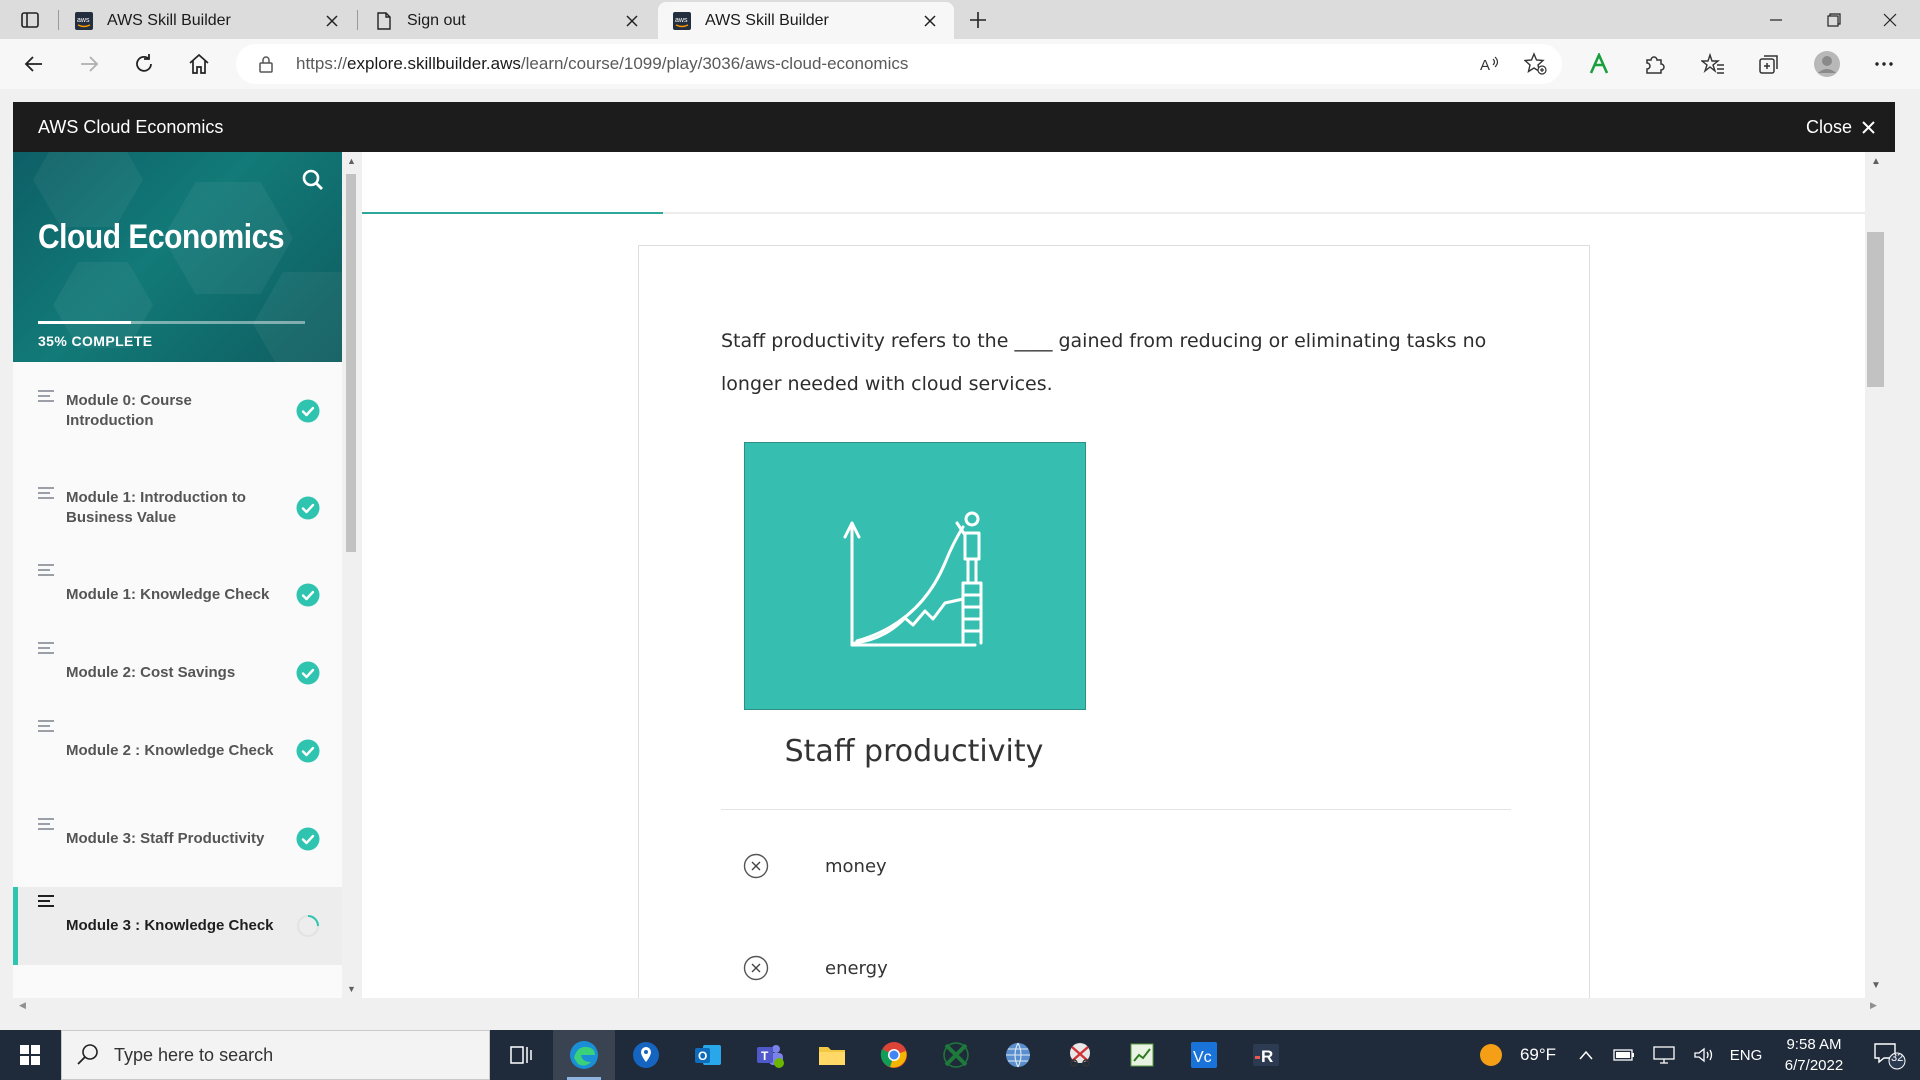  I want to click on sidebar-scrollbar: ▲ ▼, so click(351, 575).